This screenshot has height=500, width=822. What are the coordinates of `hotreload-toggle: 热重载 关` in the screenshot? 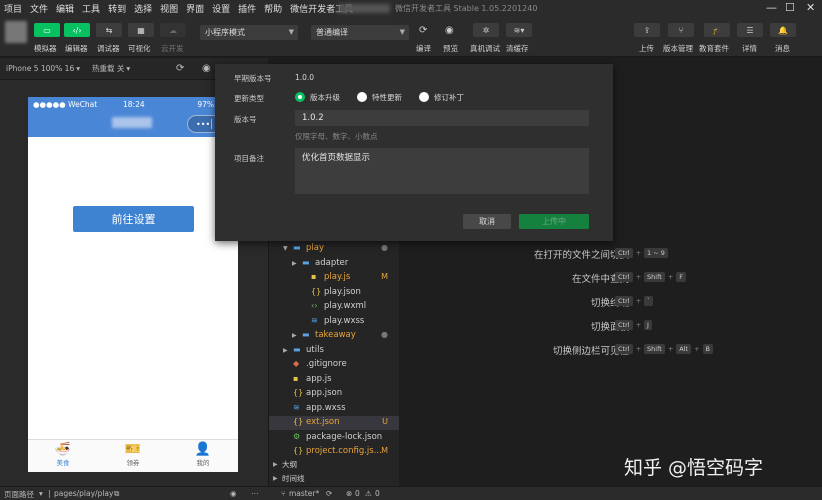 It's located at (102, 68).